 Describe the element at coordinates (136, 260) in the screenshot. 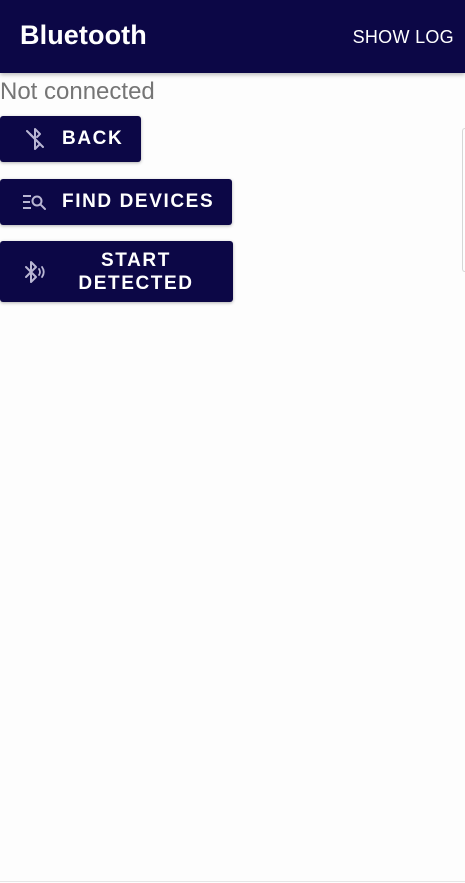

I see `start-detected-label-line1: START` at that location.